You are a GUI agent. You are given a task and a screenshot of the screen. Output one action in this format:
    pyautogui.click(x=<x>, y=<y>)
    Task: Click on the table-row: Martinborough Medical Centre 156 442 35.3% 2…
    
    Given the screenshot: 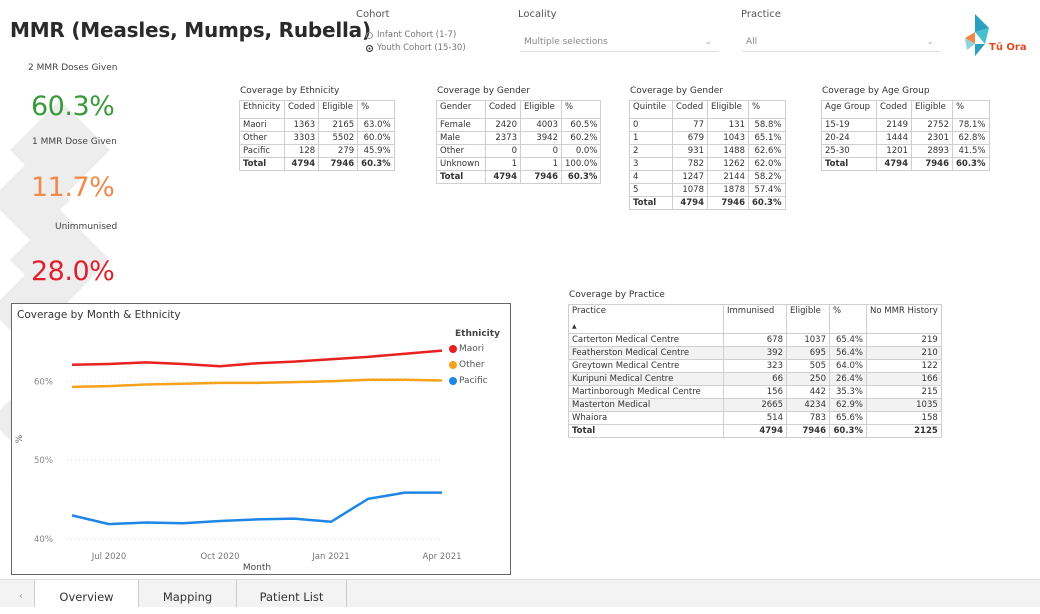 What is the action you would take?
    pyautogui.click(x=755, y=392)
    